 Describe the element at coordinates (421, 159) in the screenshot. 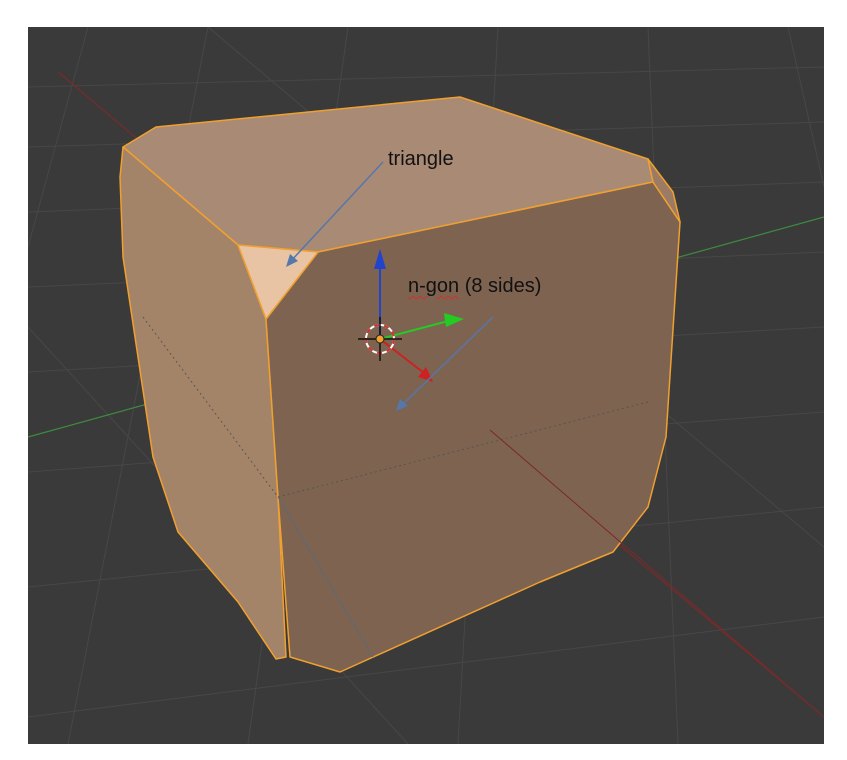

I see `triangle-label: triangle` at that location.